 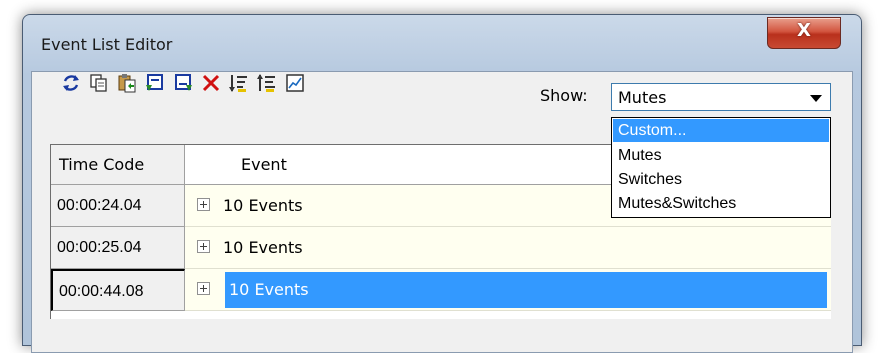 What do you see at coordinates (721, 155) in the screenshot?
I see `dropdown-option-mutes: Mutes` at bounding box center [721, 155].